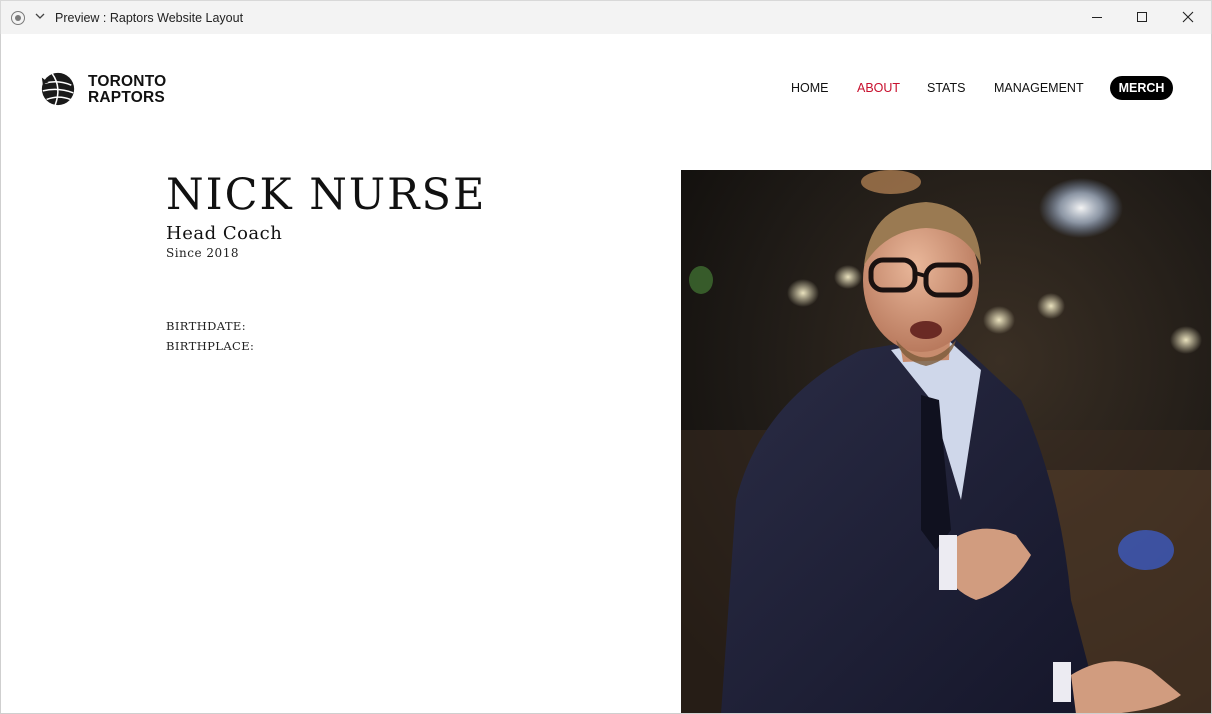 The image size is (1212, 714). Describe the element at coordinates (58, 89) in the screenshot. I see `basketball-claw-icon` at that location.